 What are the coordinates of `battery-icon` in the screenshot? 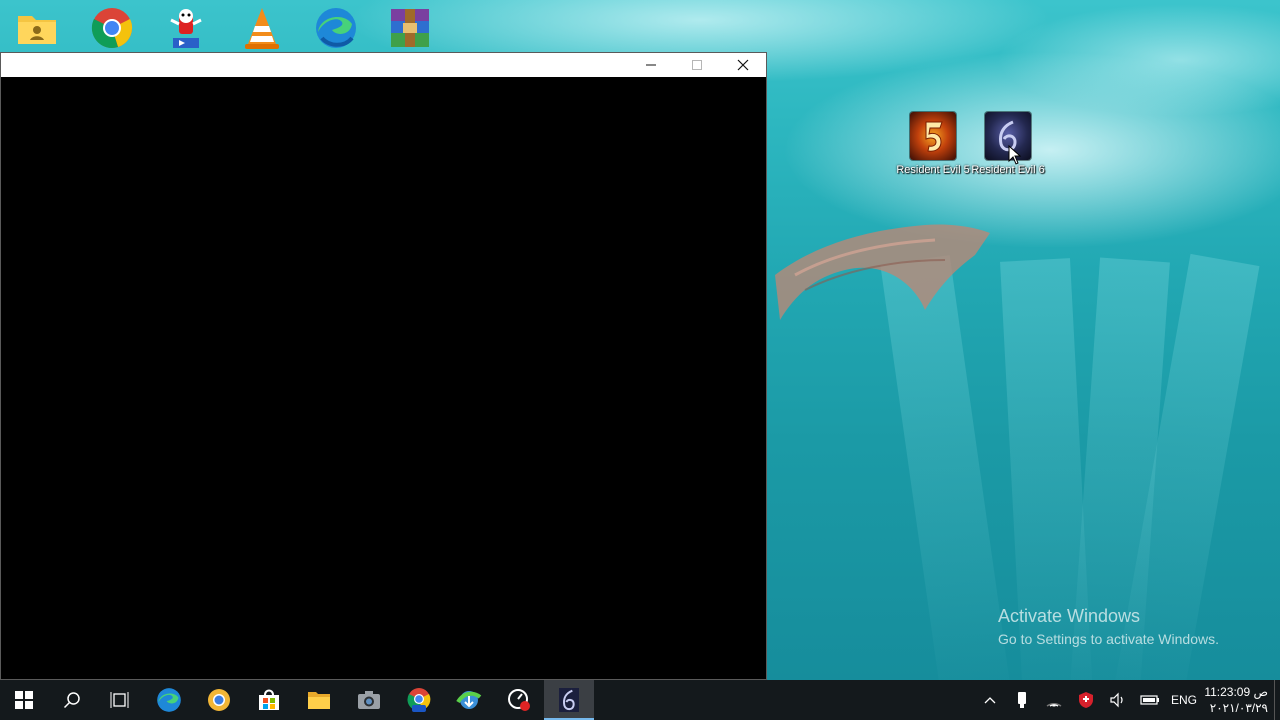 It's located at (1149, 700).